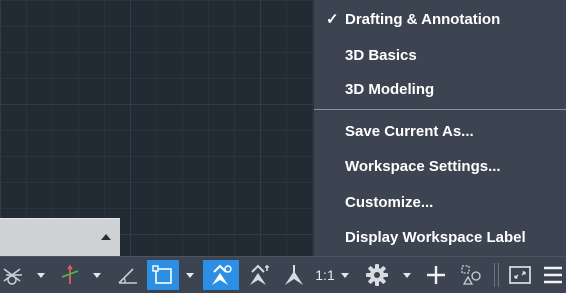  Describe the element at coordinates (190, 275) in the screenshot. I see `selection-cycling-dropdown-icon` at that location.